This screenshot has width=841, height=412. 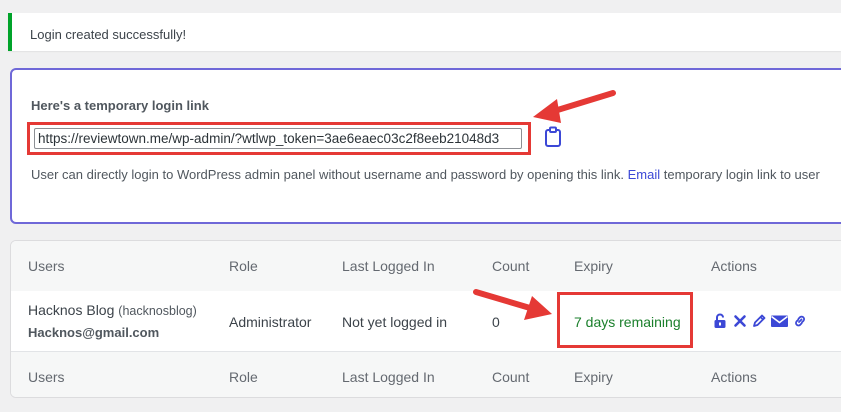 What do you see at coordinates (740, 174) in the screenshot?
I see `description-text-end: temporary login link to user` at bounding box center [740, 174].